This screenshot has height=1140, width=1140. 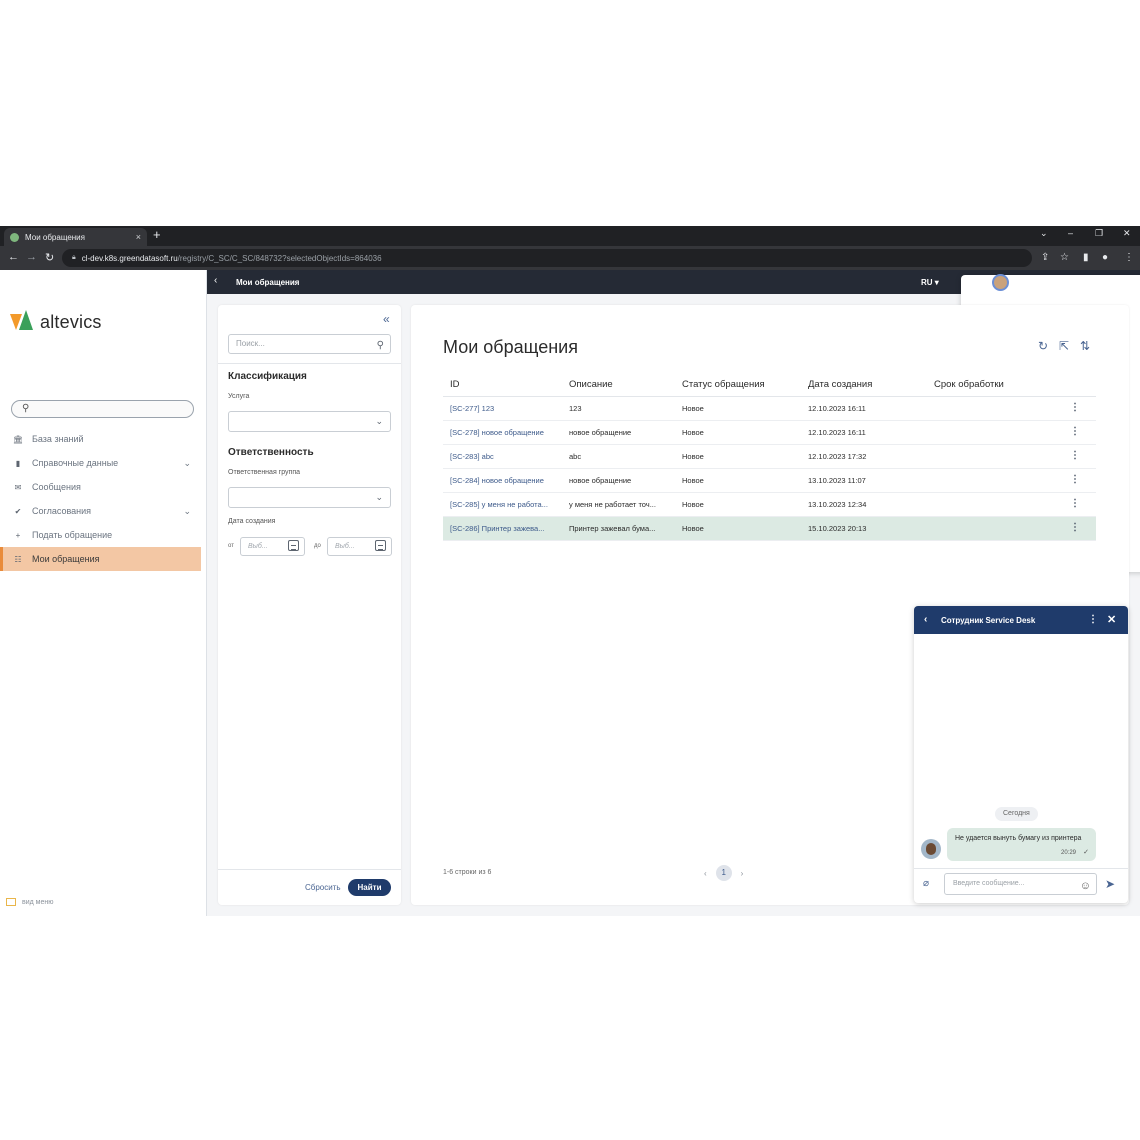 I want to click on bookmark-star-icon: ☆, so click(x=1064, y=257).